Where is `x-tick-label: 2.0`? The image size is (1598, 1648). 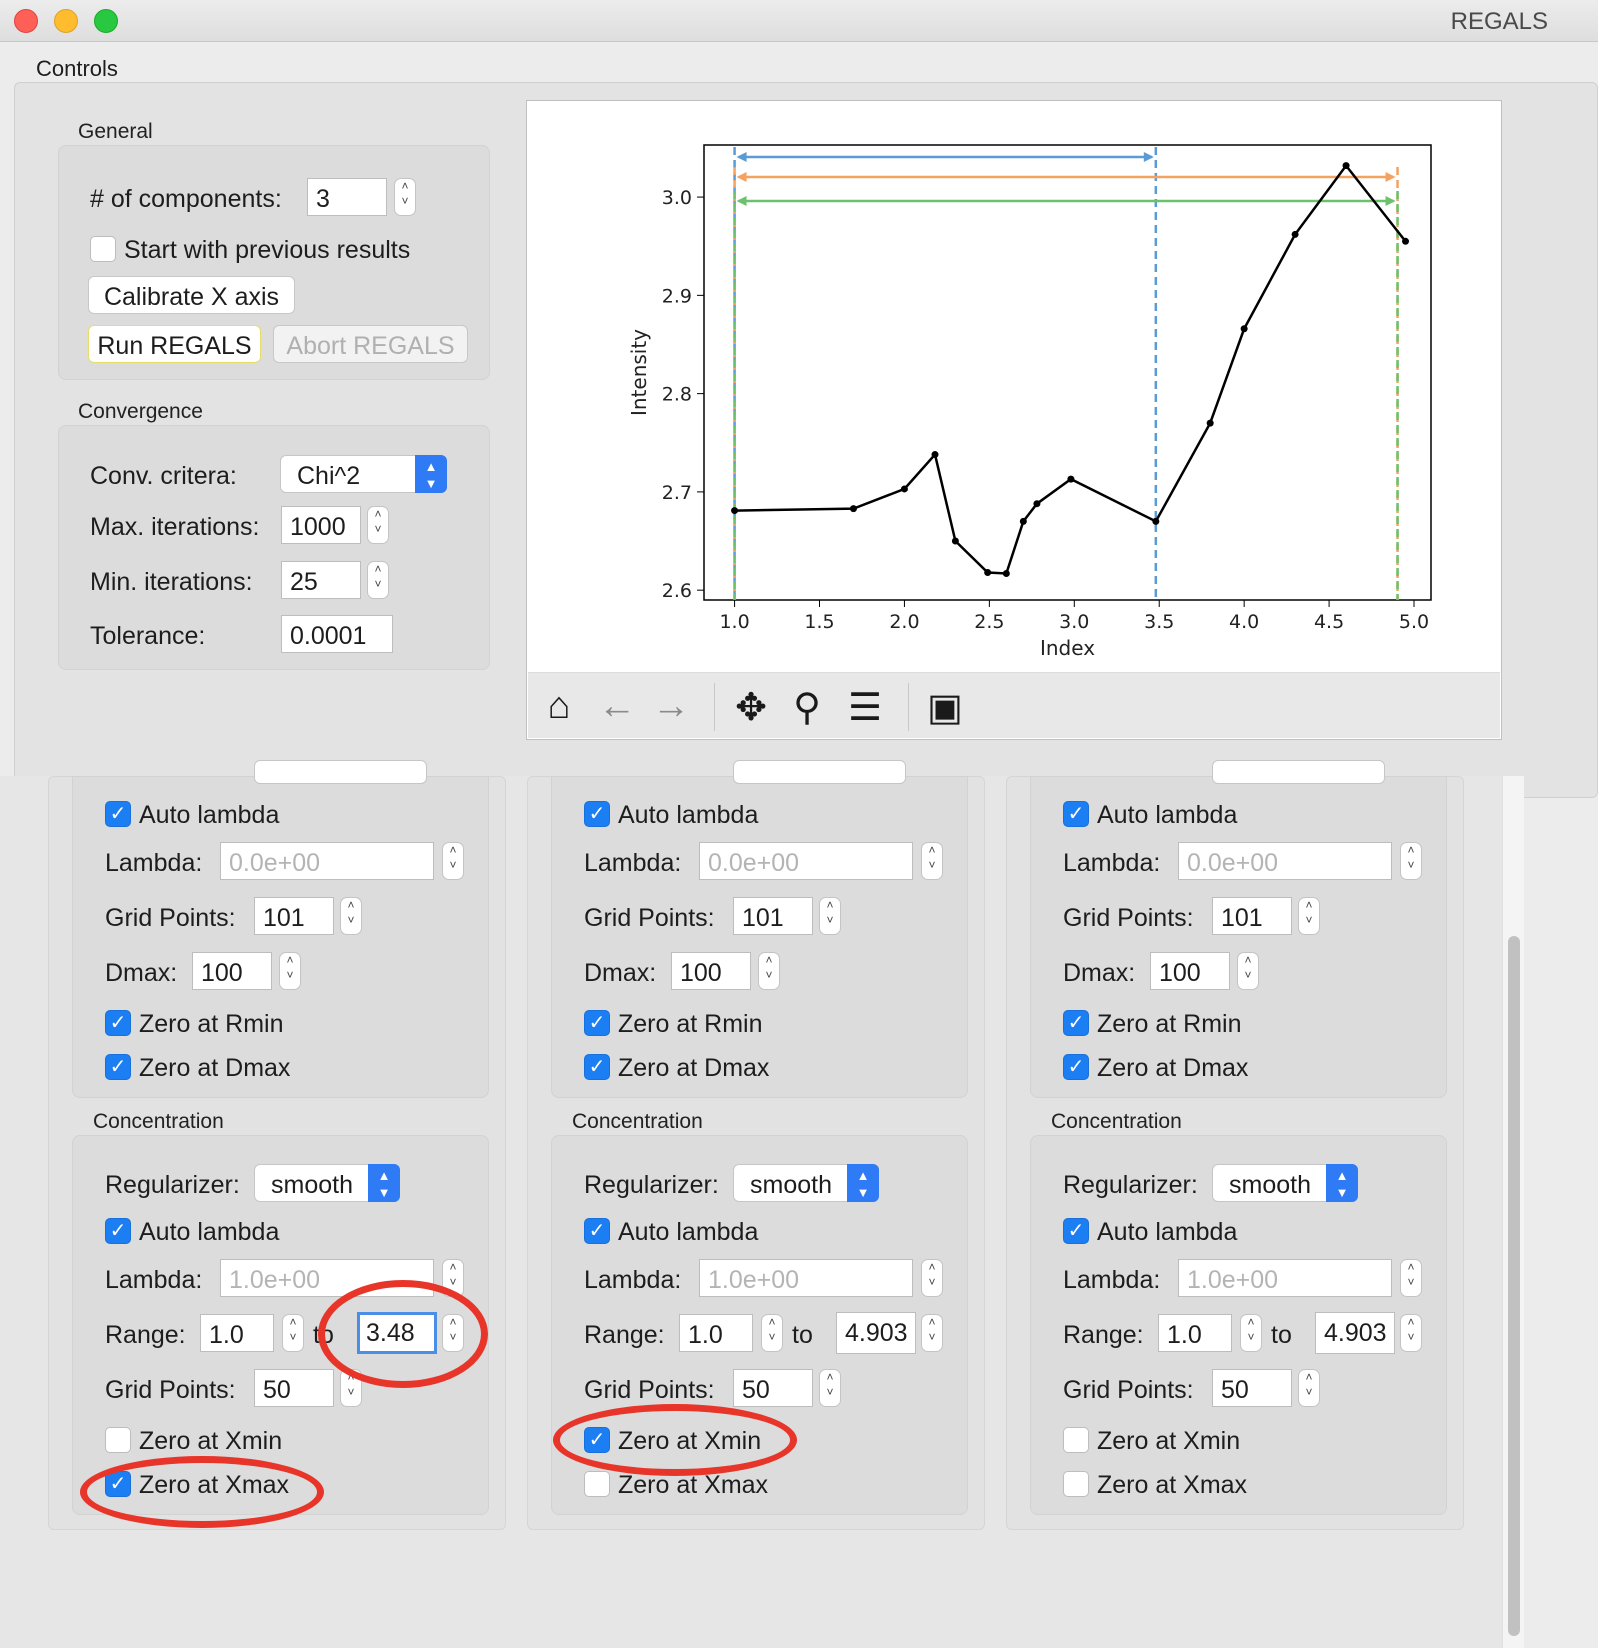
x-tick-label: 2.0 is located at coordinates (904, 622).